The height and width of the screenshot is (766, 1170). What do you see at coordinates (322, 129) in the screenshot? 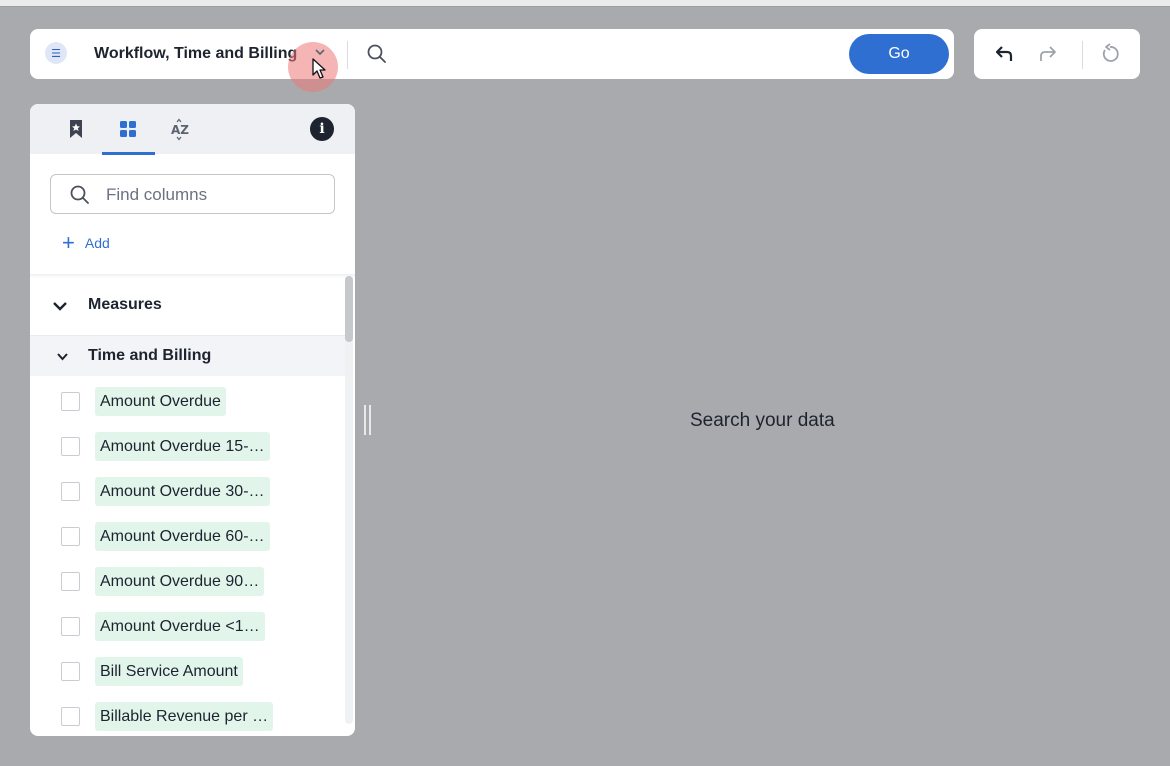
I see `info-icon: i` at bounding box center [322, 129].